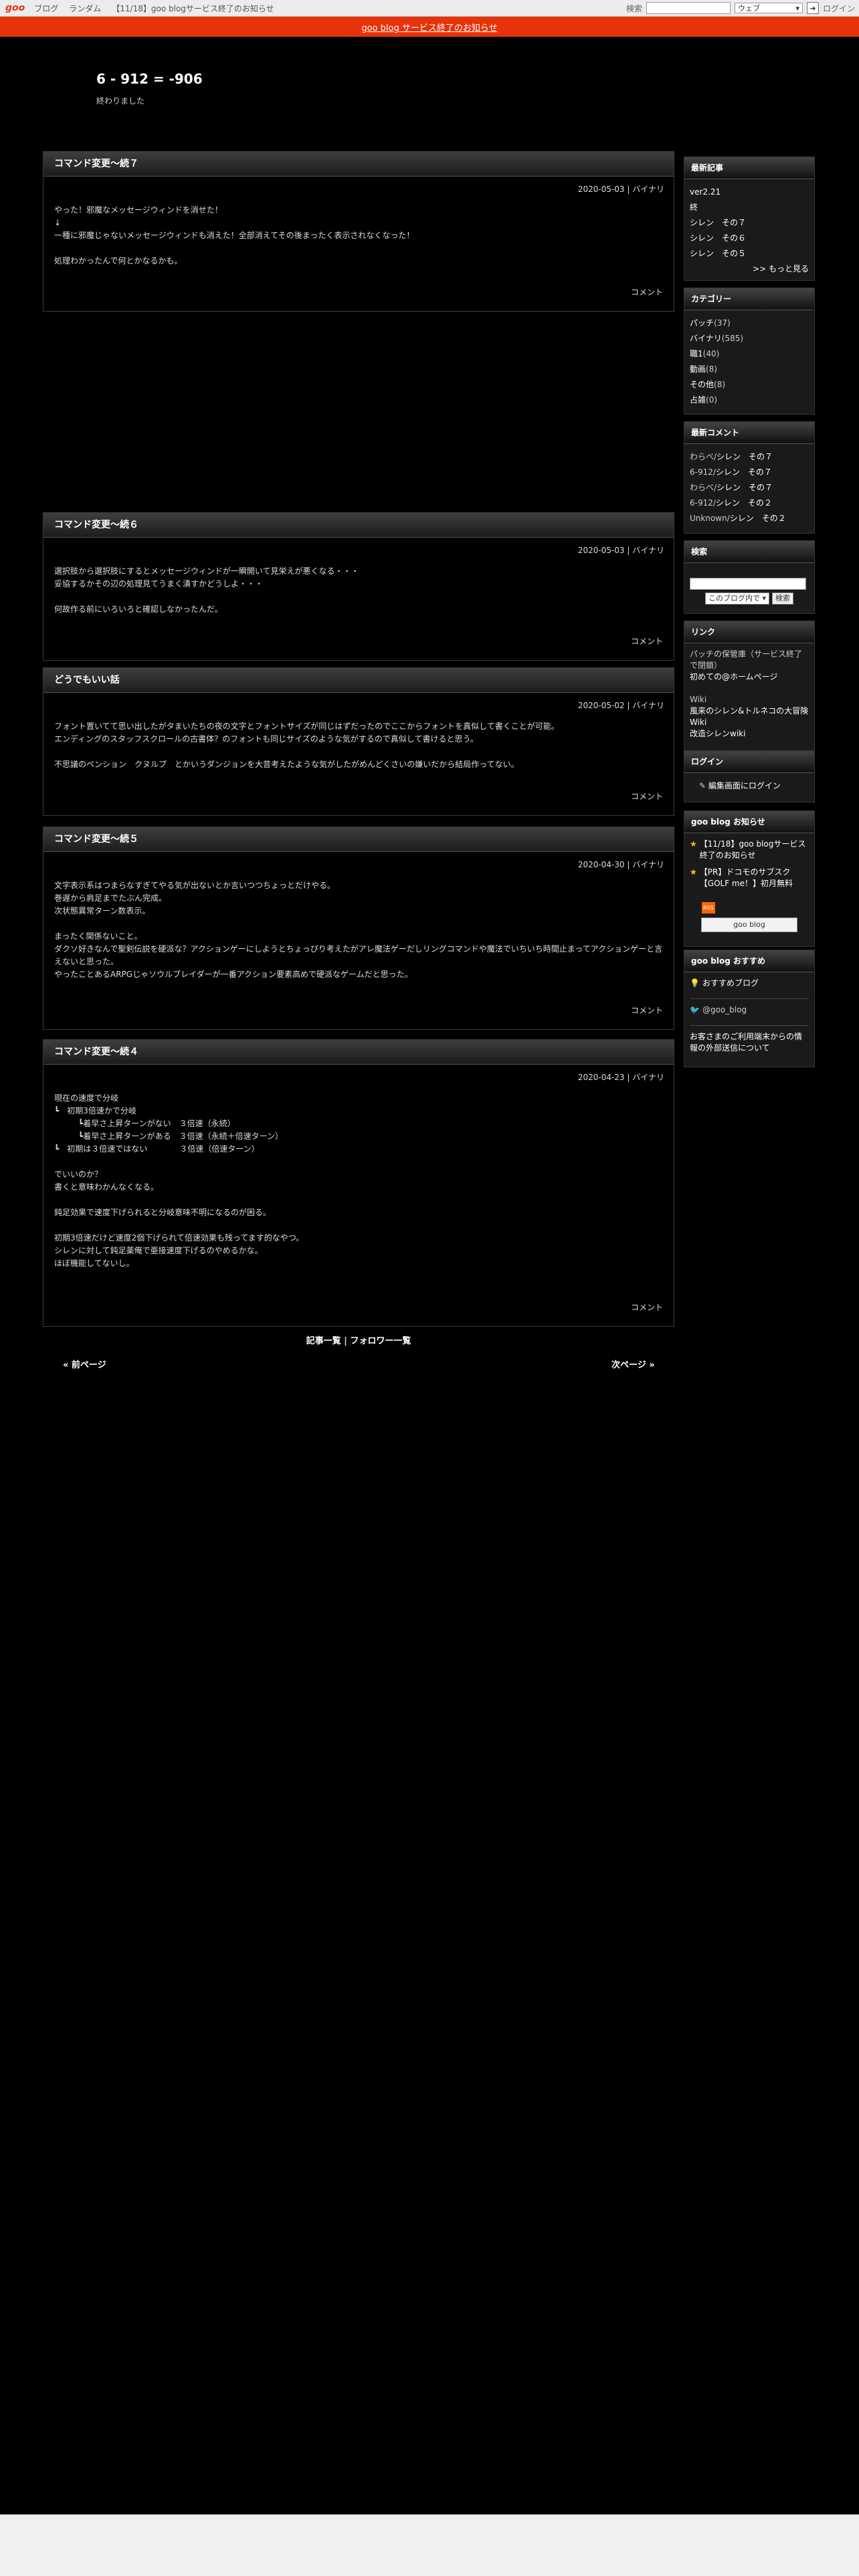  Describe the element at coordinates (323, 1341) in the screenshot. I see `article-list-link: 記事一覧` at that location.